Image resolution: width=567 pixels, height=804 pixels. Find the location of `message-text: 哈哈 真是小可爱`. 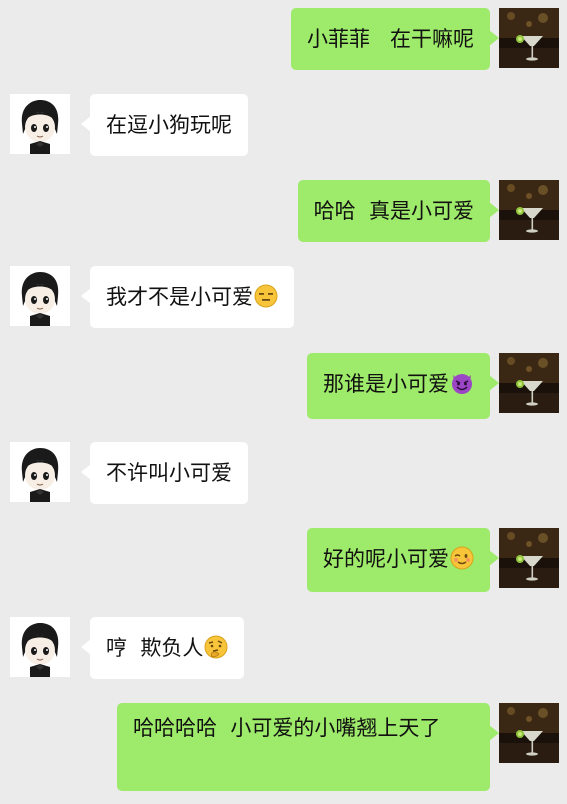

message-text: 哈哈 真是小可爱 is located at coordinates (393, 211).